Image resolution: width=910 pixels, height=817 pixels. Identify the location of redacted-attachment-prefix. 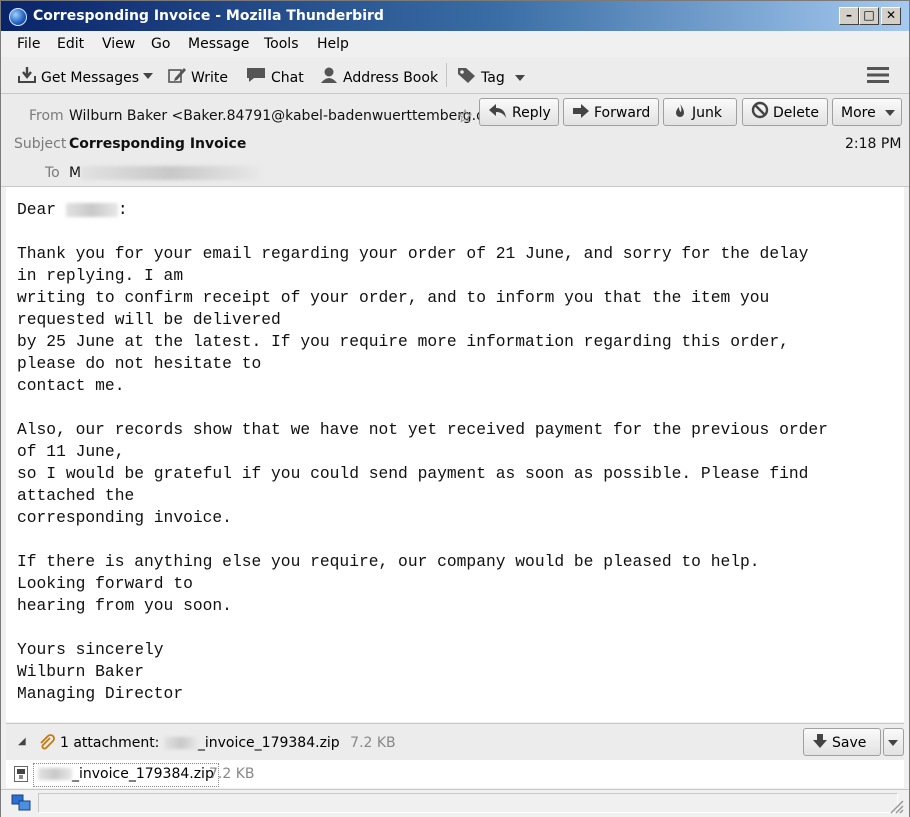
(180, 743).